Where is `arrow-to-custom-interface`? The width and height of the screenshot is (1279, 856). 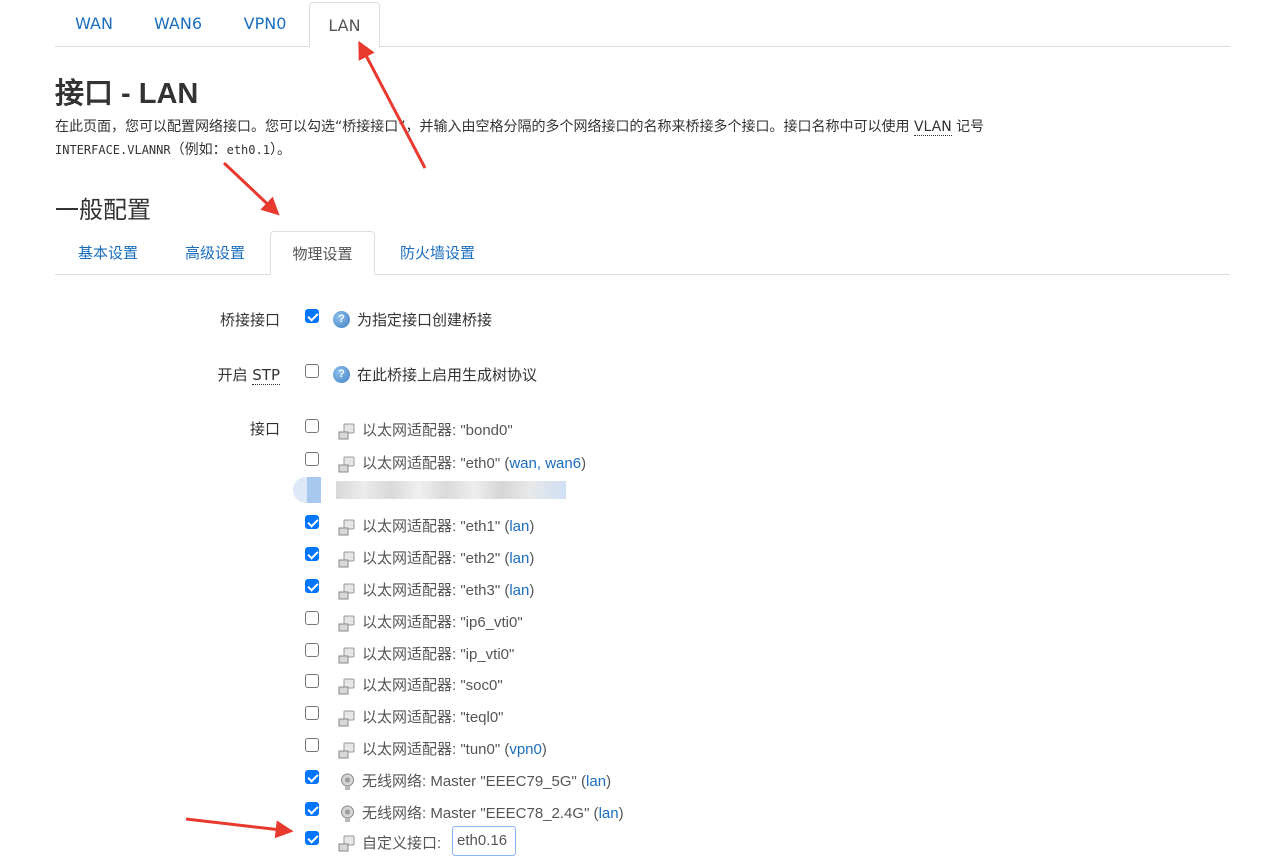
arrow-to-custom-interface is located at coordinates (239, 828).